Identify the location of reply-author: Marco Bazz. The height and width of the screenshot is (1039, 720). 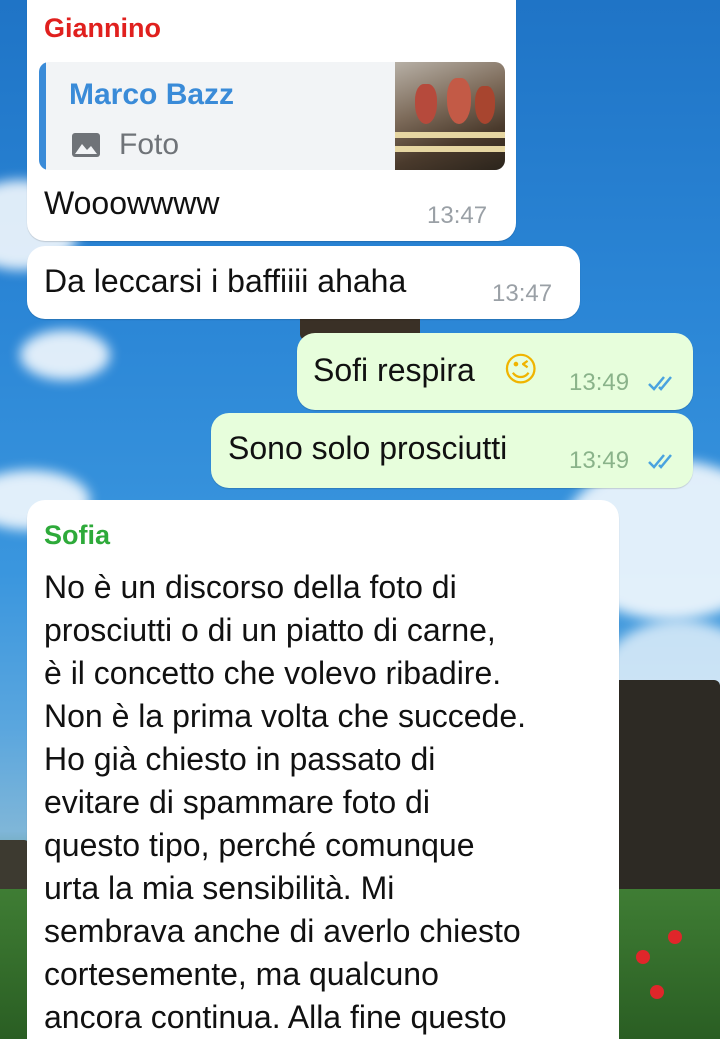
(152, 94).